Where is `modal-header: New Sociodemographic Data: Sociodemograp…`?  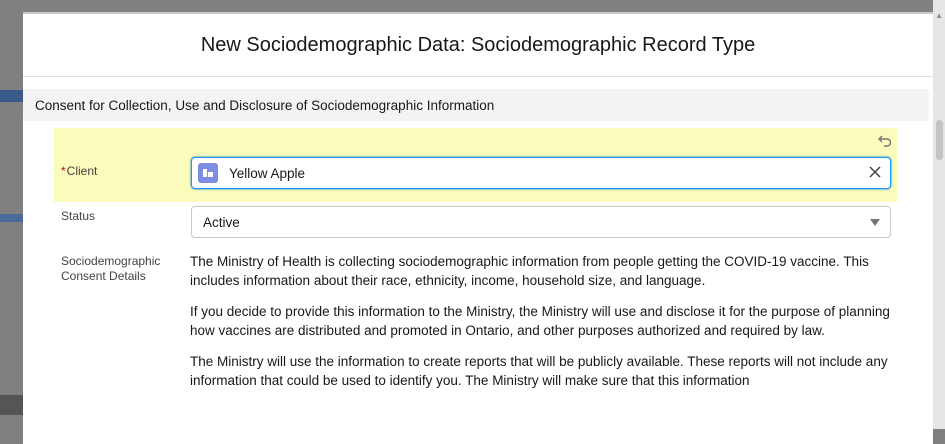 modal-header: New Sociodemographic Data: Sociodemograp… is located at coordinates (478, 45).